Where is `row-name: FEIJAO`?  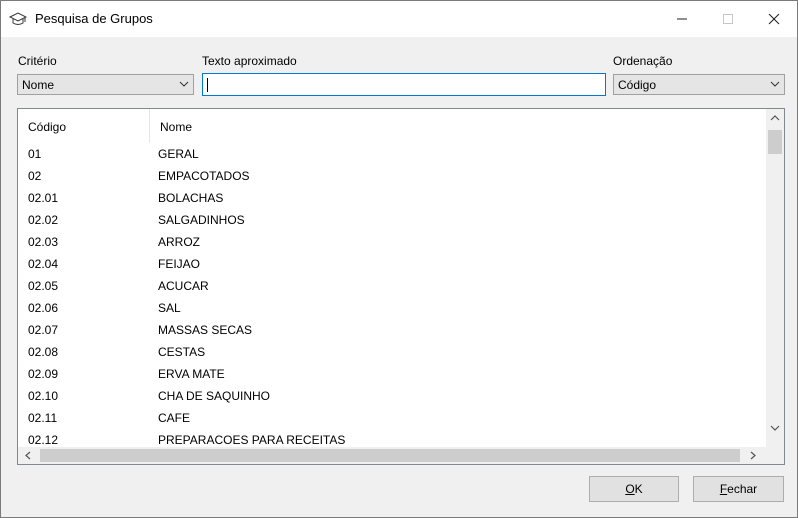 row-name: FEIJAO is located at coordinates (179, 264).